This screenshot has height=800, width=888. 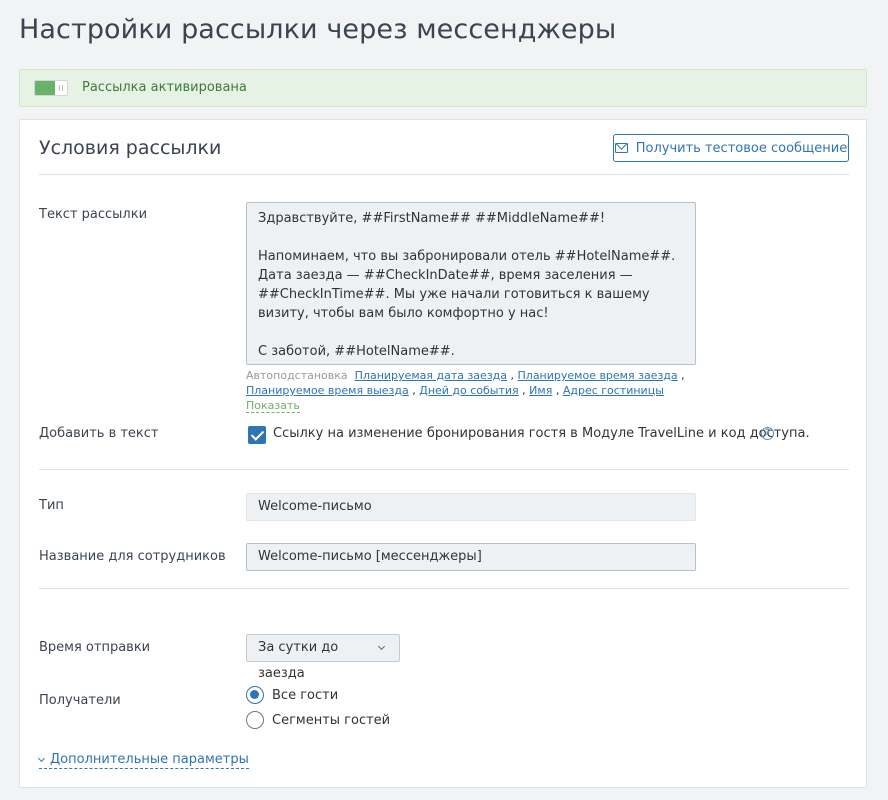 What do you see at coordinates (327, 390) in the screenshot?
I see `autosubst-link: Планируемое время выезда` at bounding box center [327, 390].